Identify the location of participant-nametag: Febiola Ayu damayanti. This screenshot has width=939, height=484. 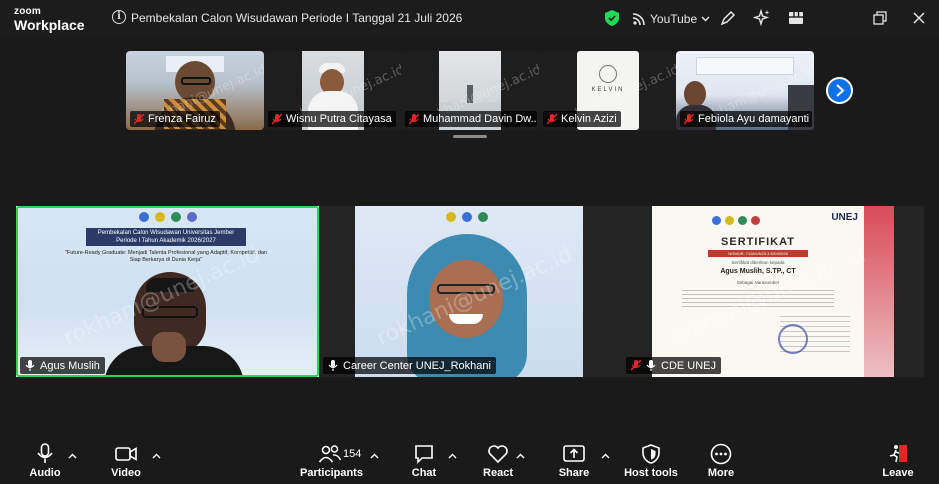
(746, 119).